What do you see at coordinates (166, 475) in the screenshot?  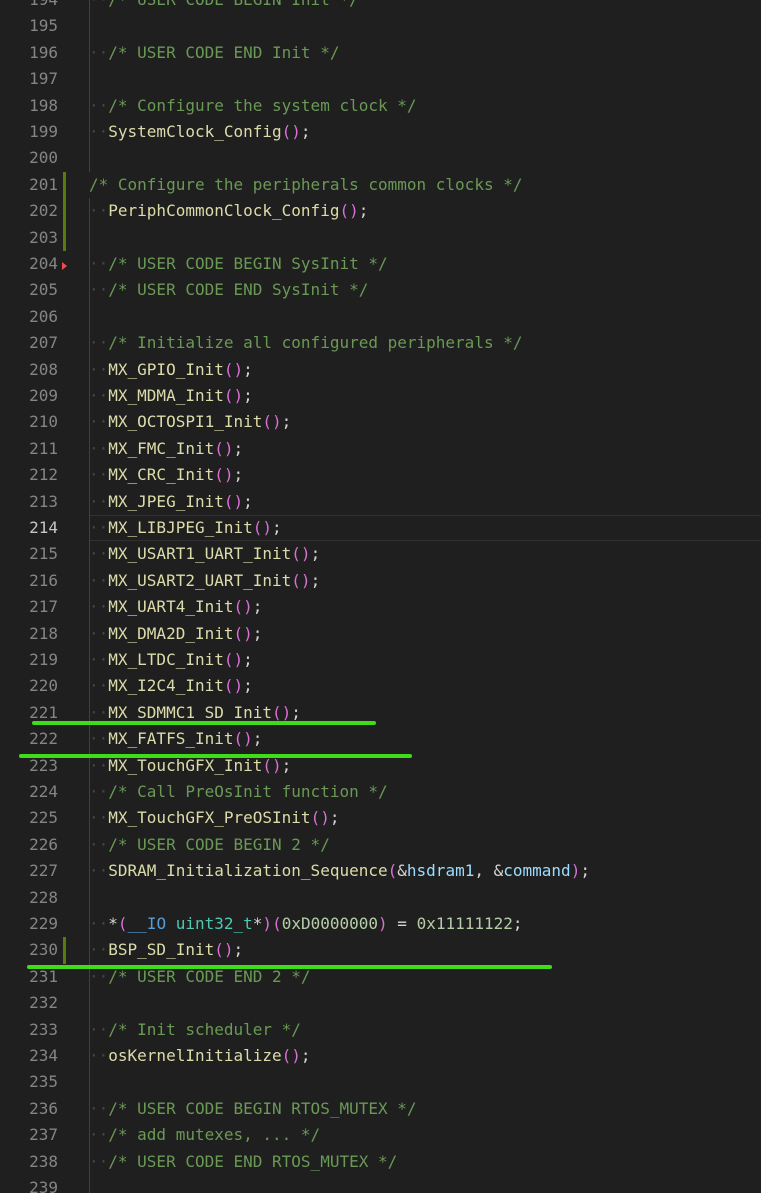 I see `code-text: ··MX_CRC_Init();` at bounding box center [166, 475].